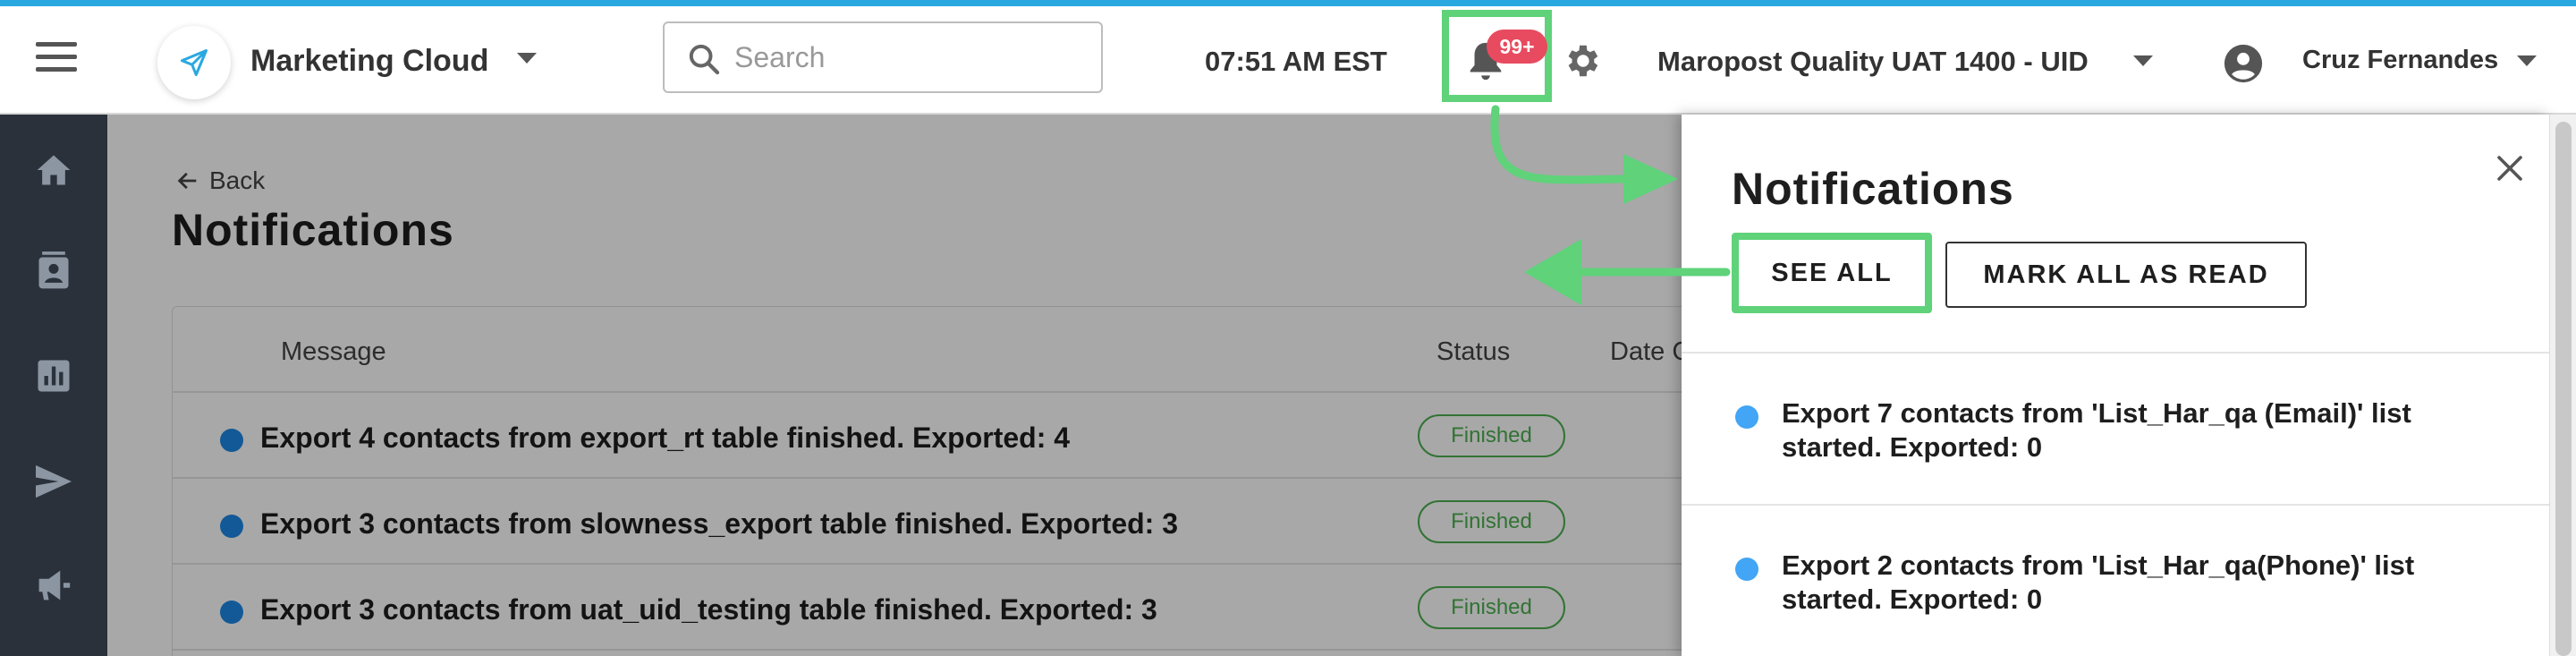 This screenshot has width=2576, height=656. What do you see at coordinates (1296, 61) in the screenshot?
I see `clock-time: 07:51 AM EST` at bounding box center [1296, 61].